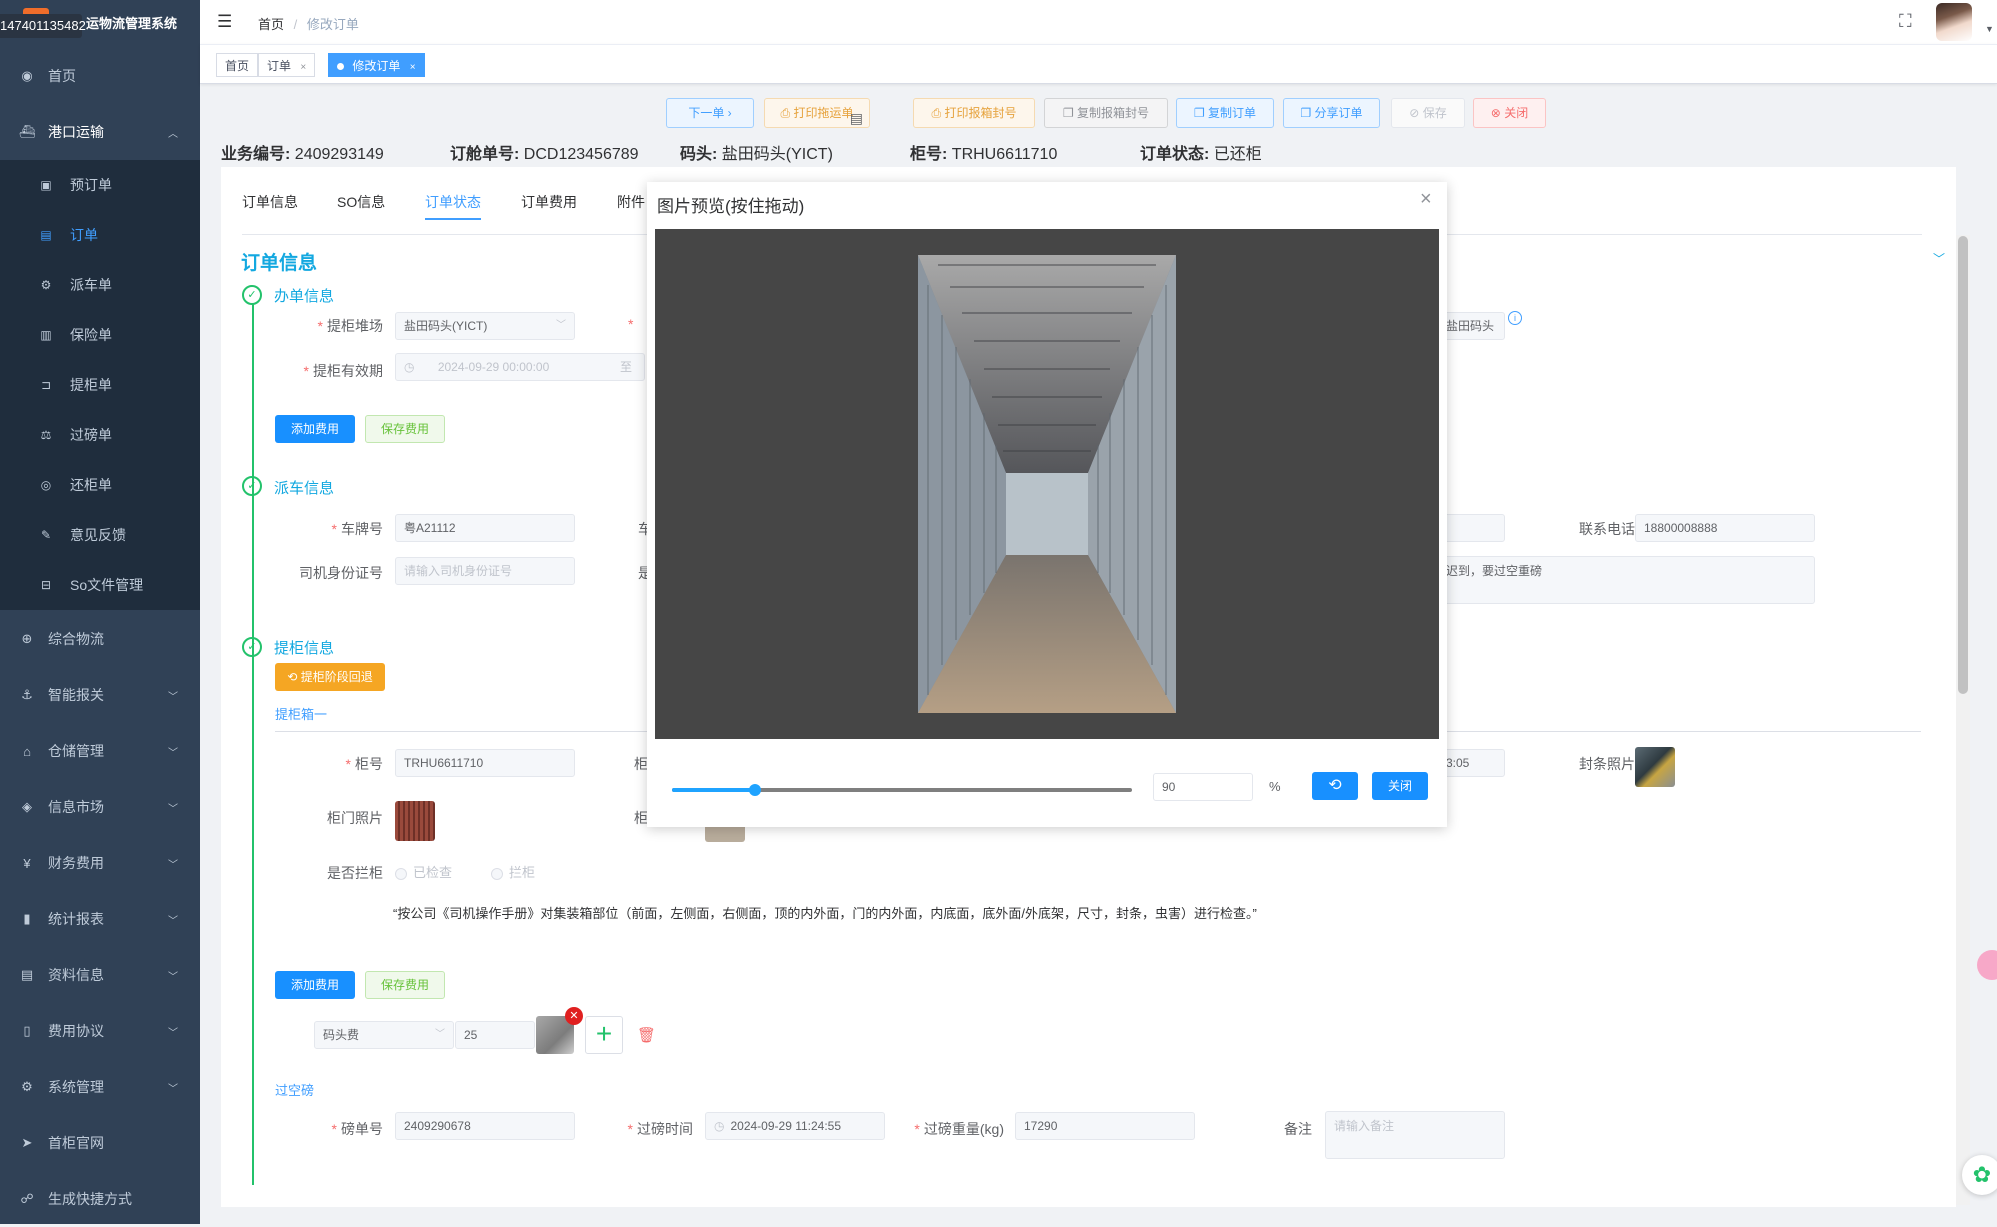 The width and height of the screenshot is (1997, 1227). Describe the element at coordinates (100, 335) in the screenshot. I see `sidebar-subitem-insurance: ▥ 保险单` at that location.